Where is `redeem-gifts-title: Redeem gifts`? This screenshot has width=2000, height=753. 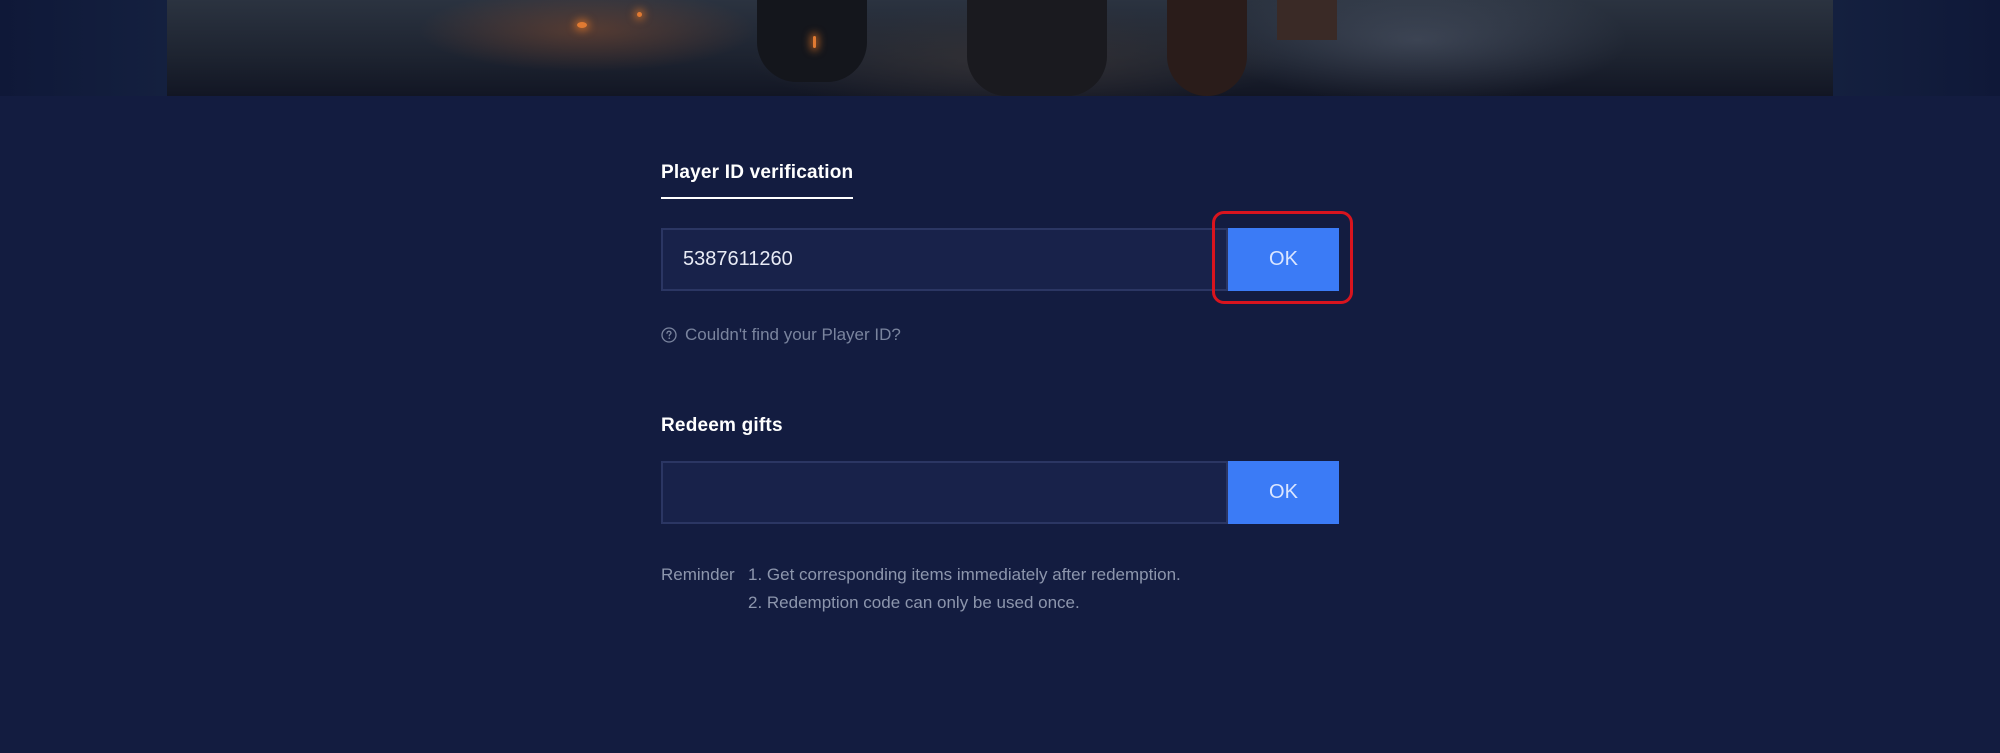
redeem-gifts-title: Redeem gifts is located at coordinates (722, 425).